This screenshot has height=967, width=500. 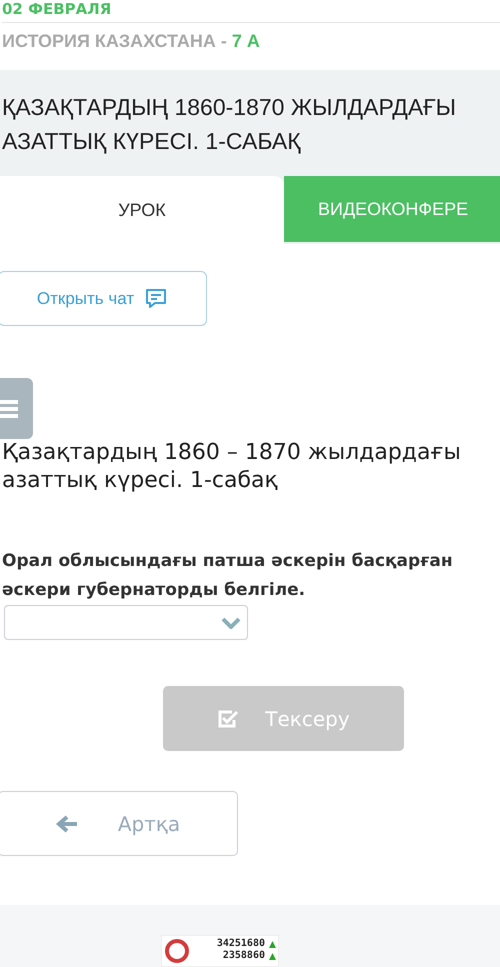 I want to click on chat-icon, so click(x=156, y=298).